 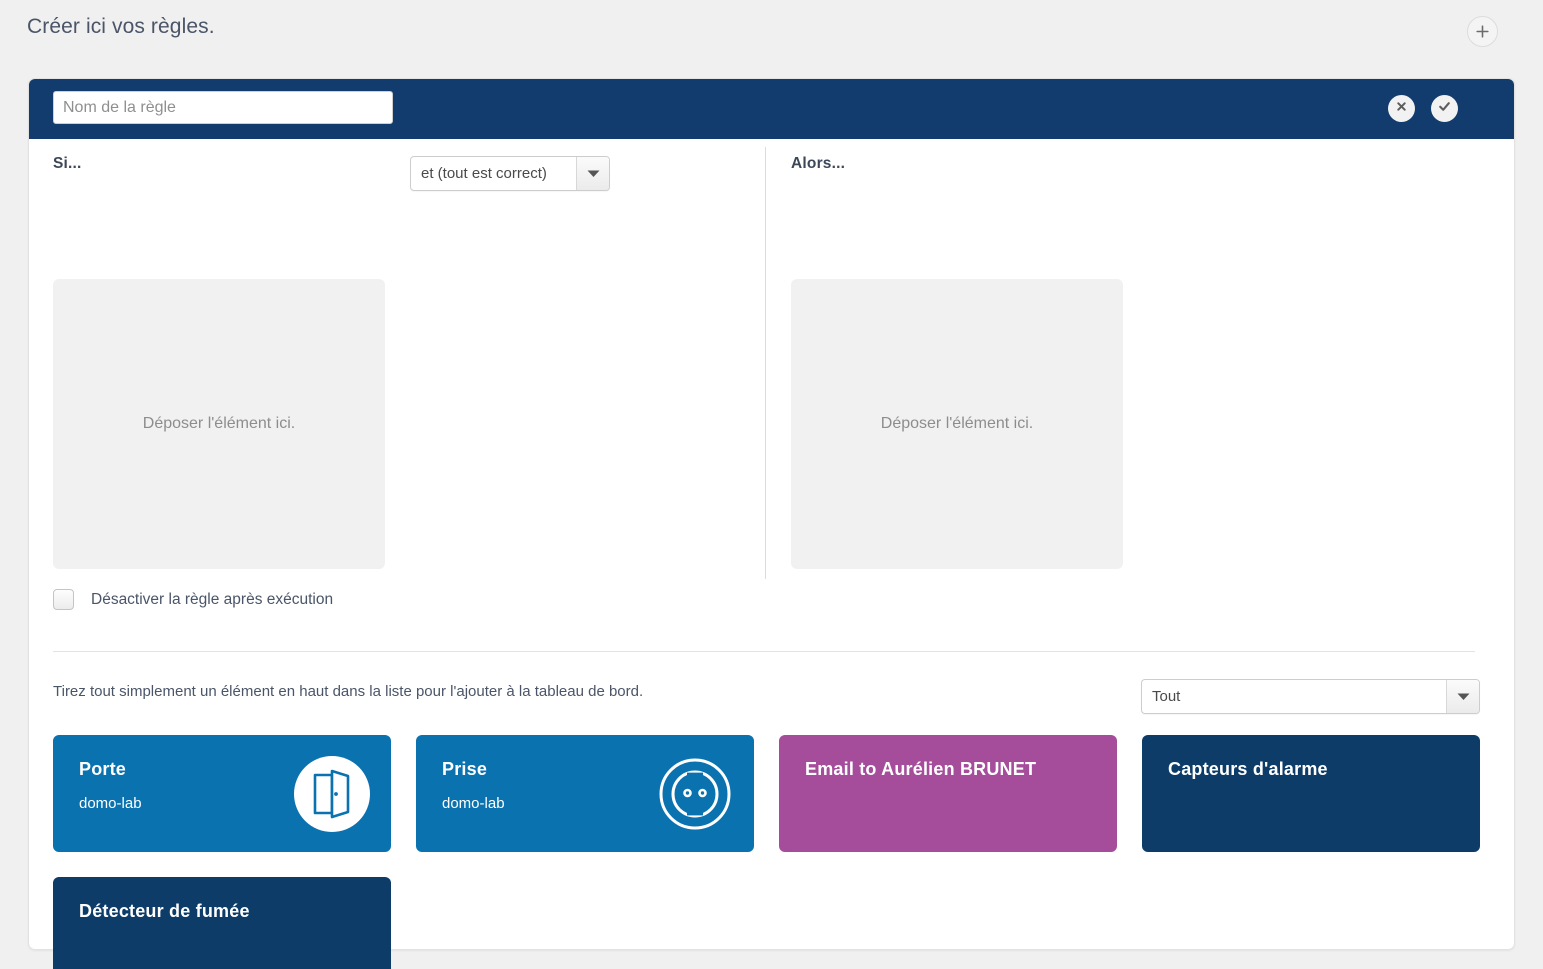 I want to click on condition-dropzone-text: Déposer l'élément ici., so click(x=219, y=423).